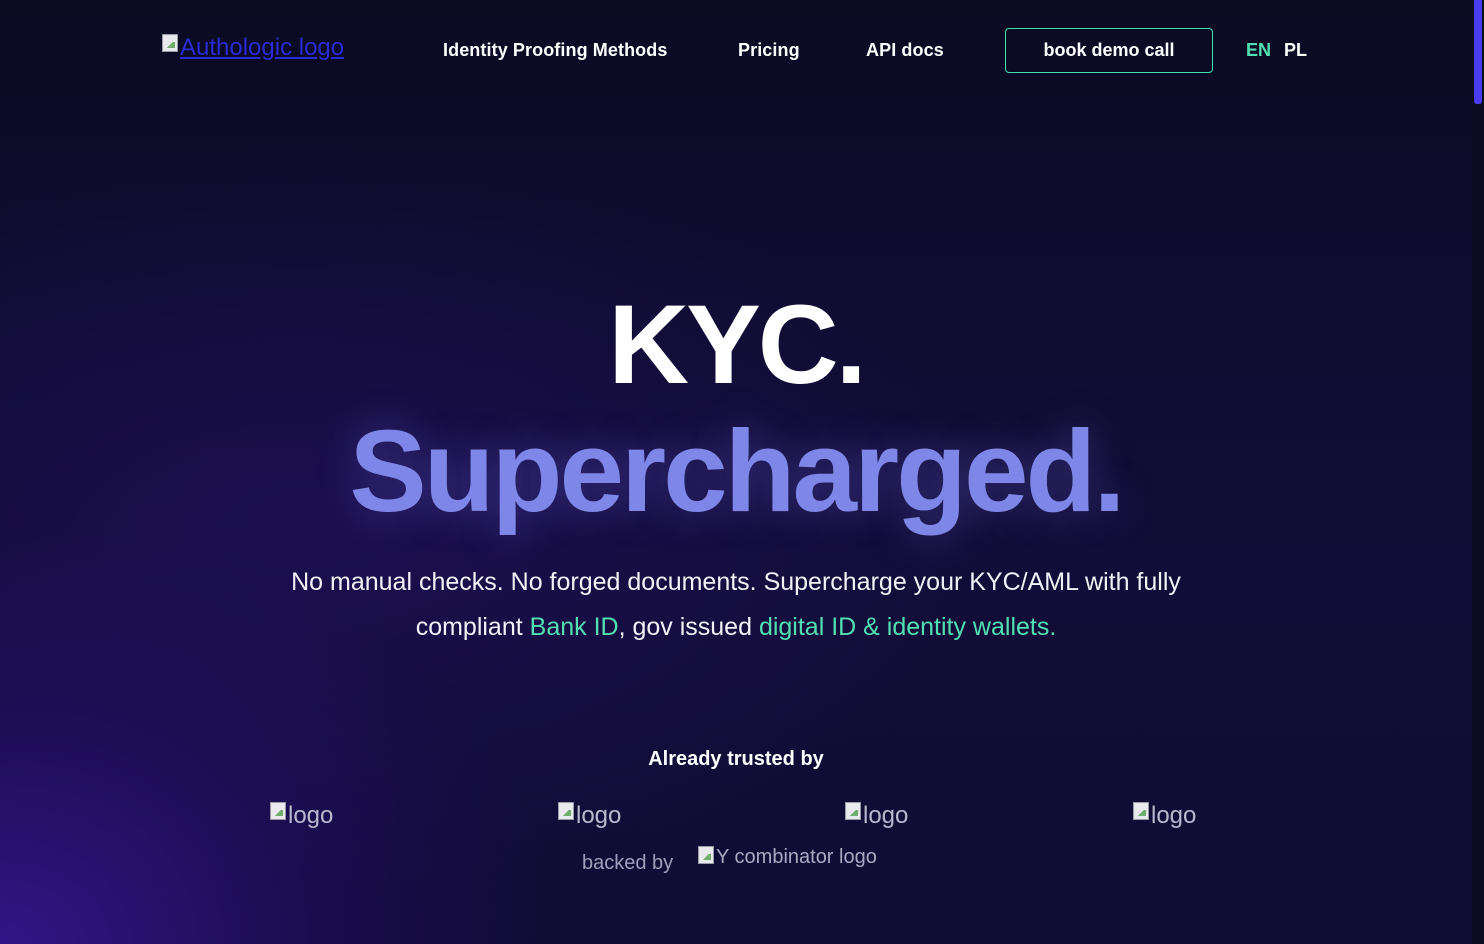  Describe the element at coordinates (262, 47) in the screenshot. I see `logo-alt-text: Authologic logo` at that location.